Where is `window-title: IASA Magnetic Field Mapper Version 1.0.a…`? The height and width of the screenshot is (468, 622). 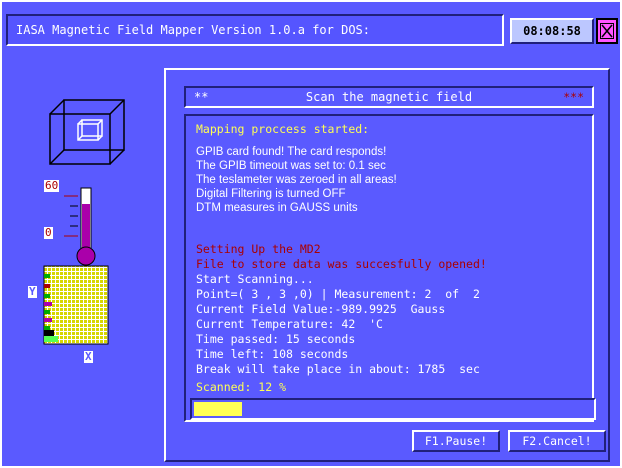 window-title: IASA Magnetic Field Mapper Version 1.0.a… is located at coordinates (193, 30).